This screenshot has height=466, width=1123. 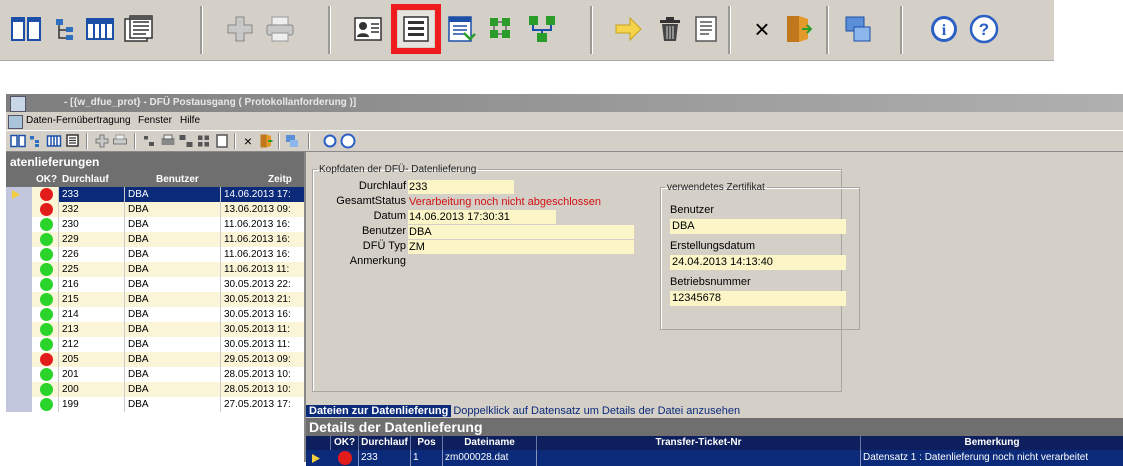 I want to click on delete-icon, so click(x=670, y=29).